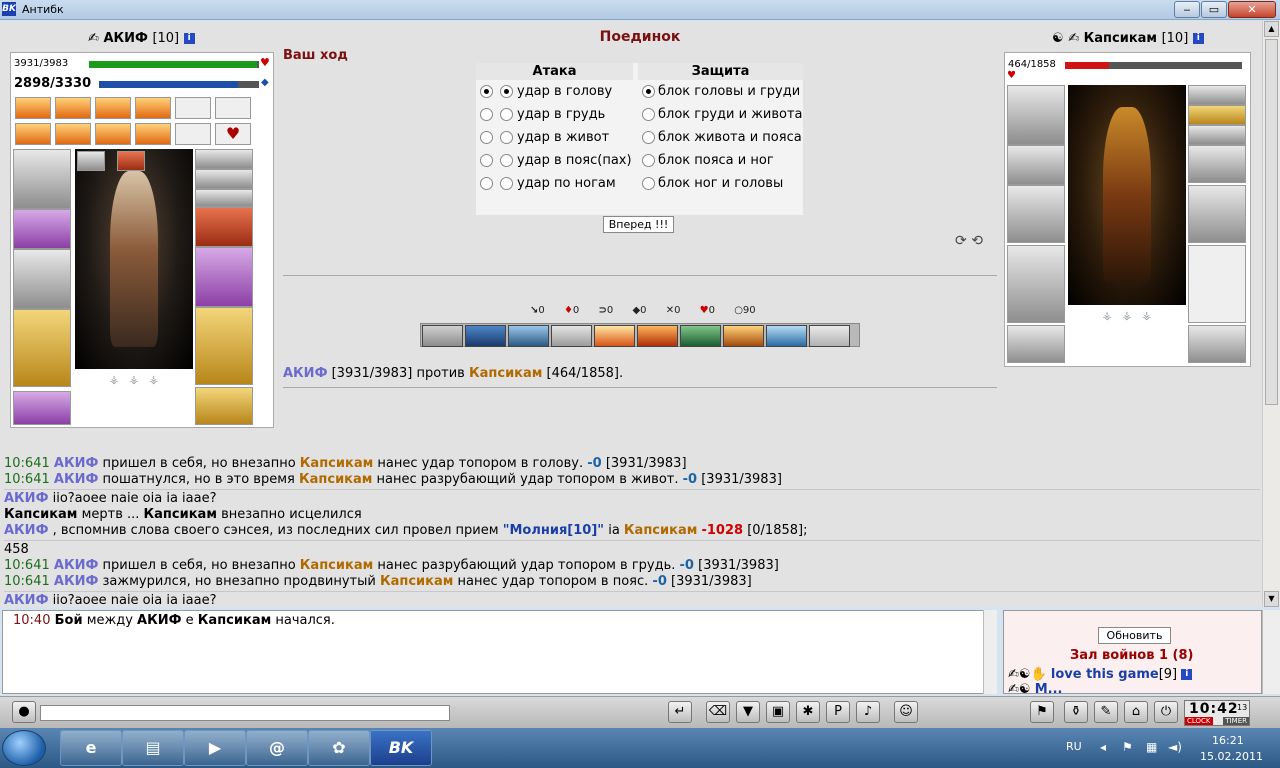 The width and height of the screenshot is (1280, 768). What do you see at coordinates (556, 115) in the screenshot?
I see `attack-row-1: удар в грудь` at bounding box center [556, 115].